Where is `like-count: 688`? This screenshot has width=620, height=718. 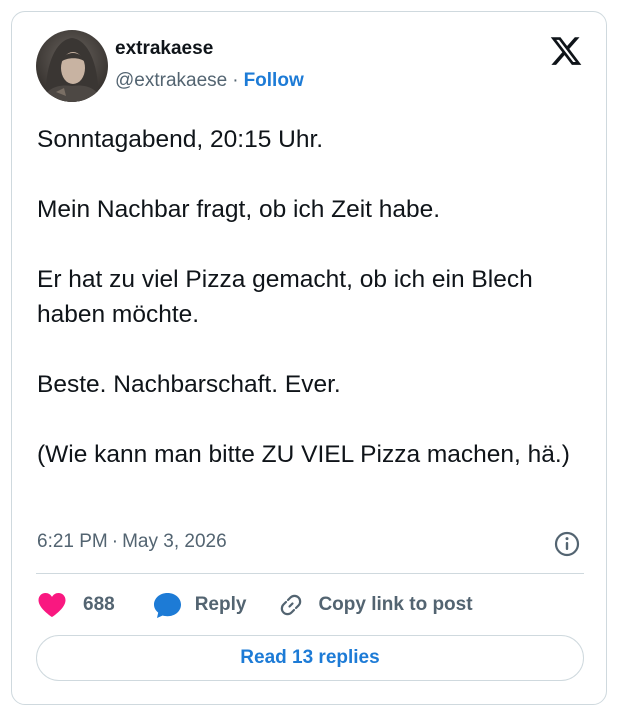
like-count: 688 is located at coordinates (99, 604).